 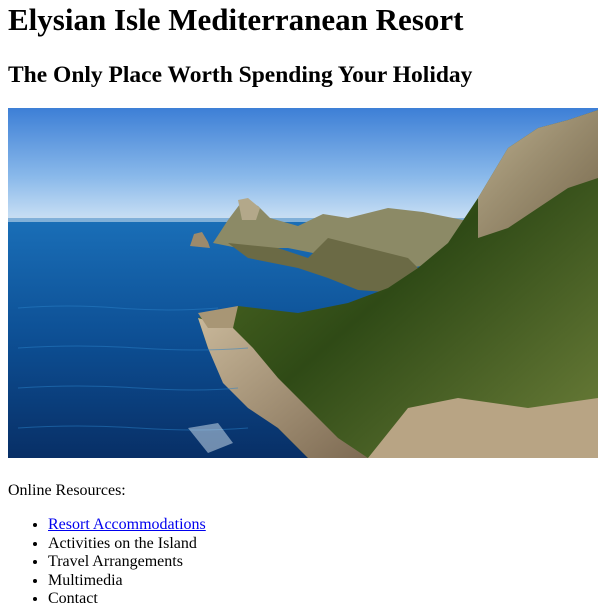 I want to click on resort-accommodations-link: Resort Accommodations, so click(x=127, y=524).